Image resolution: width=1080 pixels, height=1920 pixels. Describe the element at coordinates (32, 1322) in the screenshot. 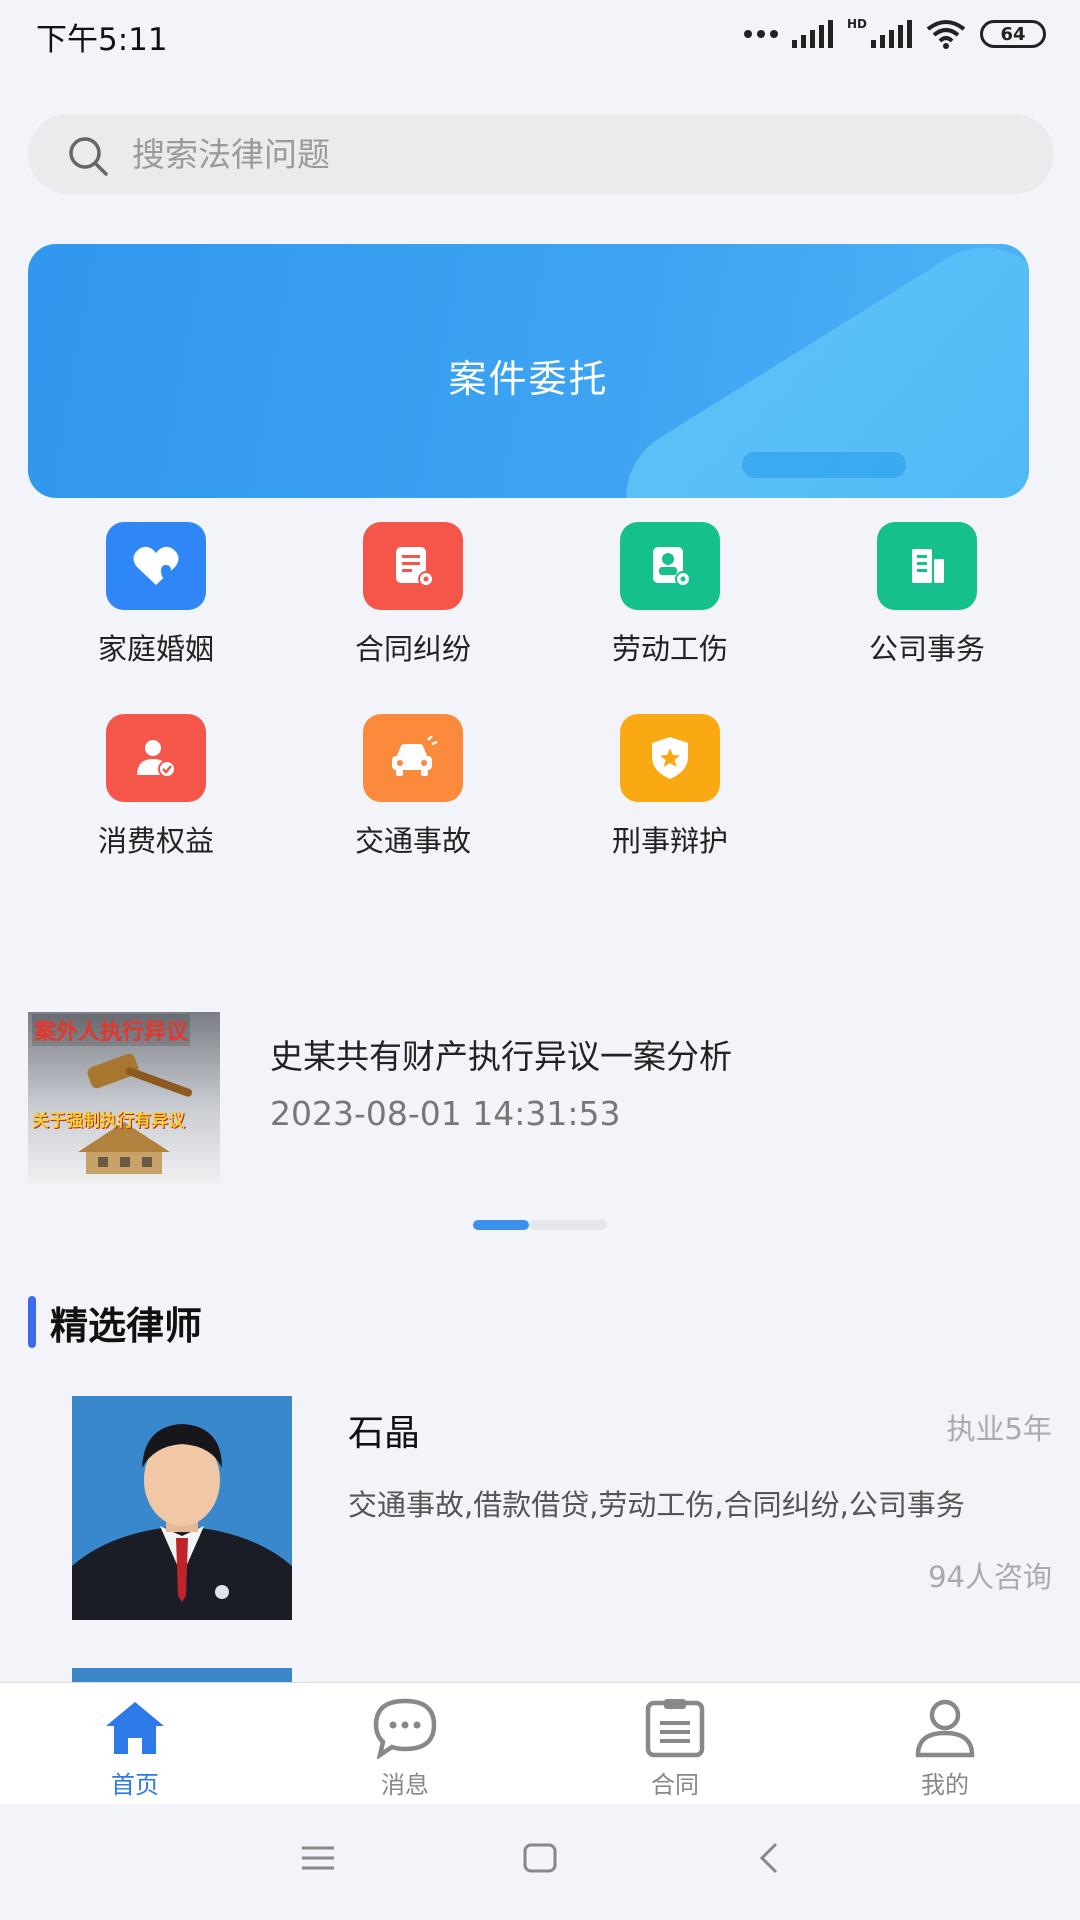

I see `section-accent-bar` at that location.